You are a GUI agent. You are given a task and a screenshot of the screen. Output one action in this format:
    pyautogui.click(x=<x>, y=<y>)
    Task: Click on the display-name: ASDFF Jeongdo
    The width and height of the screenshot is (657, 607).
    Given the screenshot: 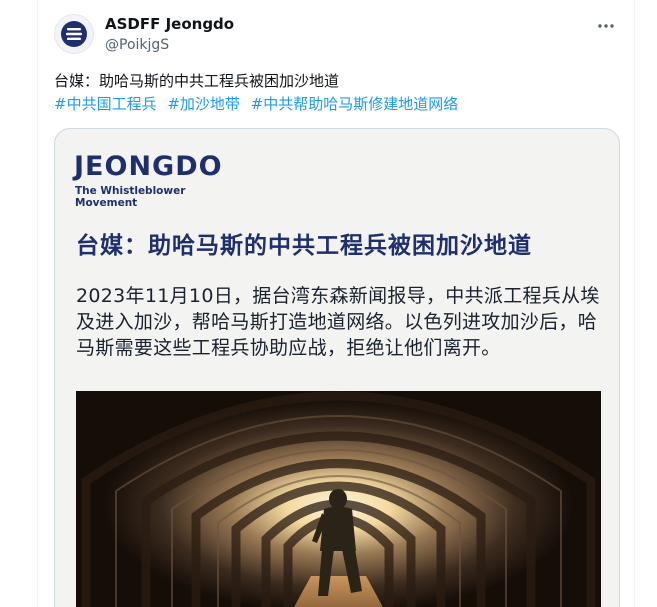 What is the action you would take?
    pyautogui.click(x=169, y=24)
    